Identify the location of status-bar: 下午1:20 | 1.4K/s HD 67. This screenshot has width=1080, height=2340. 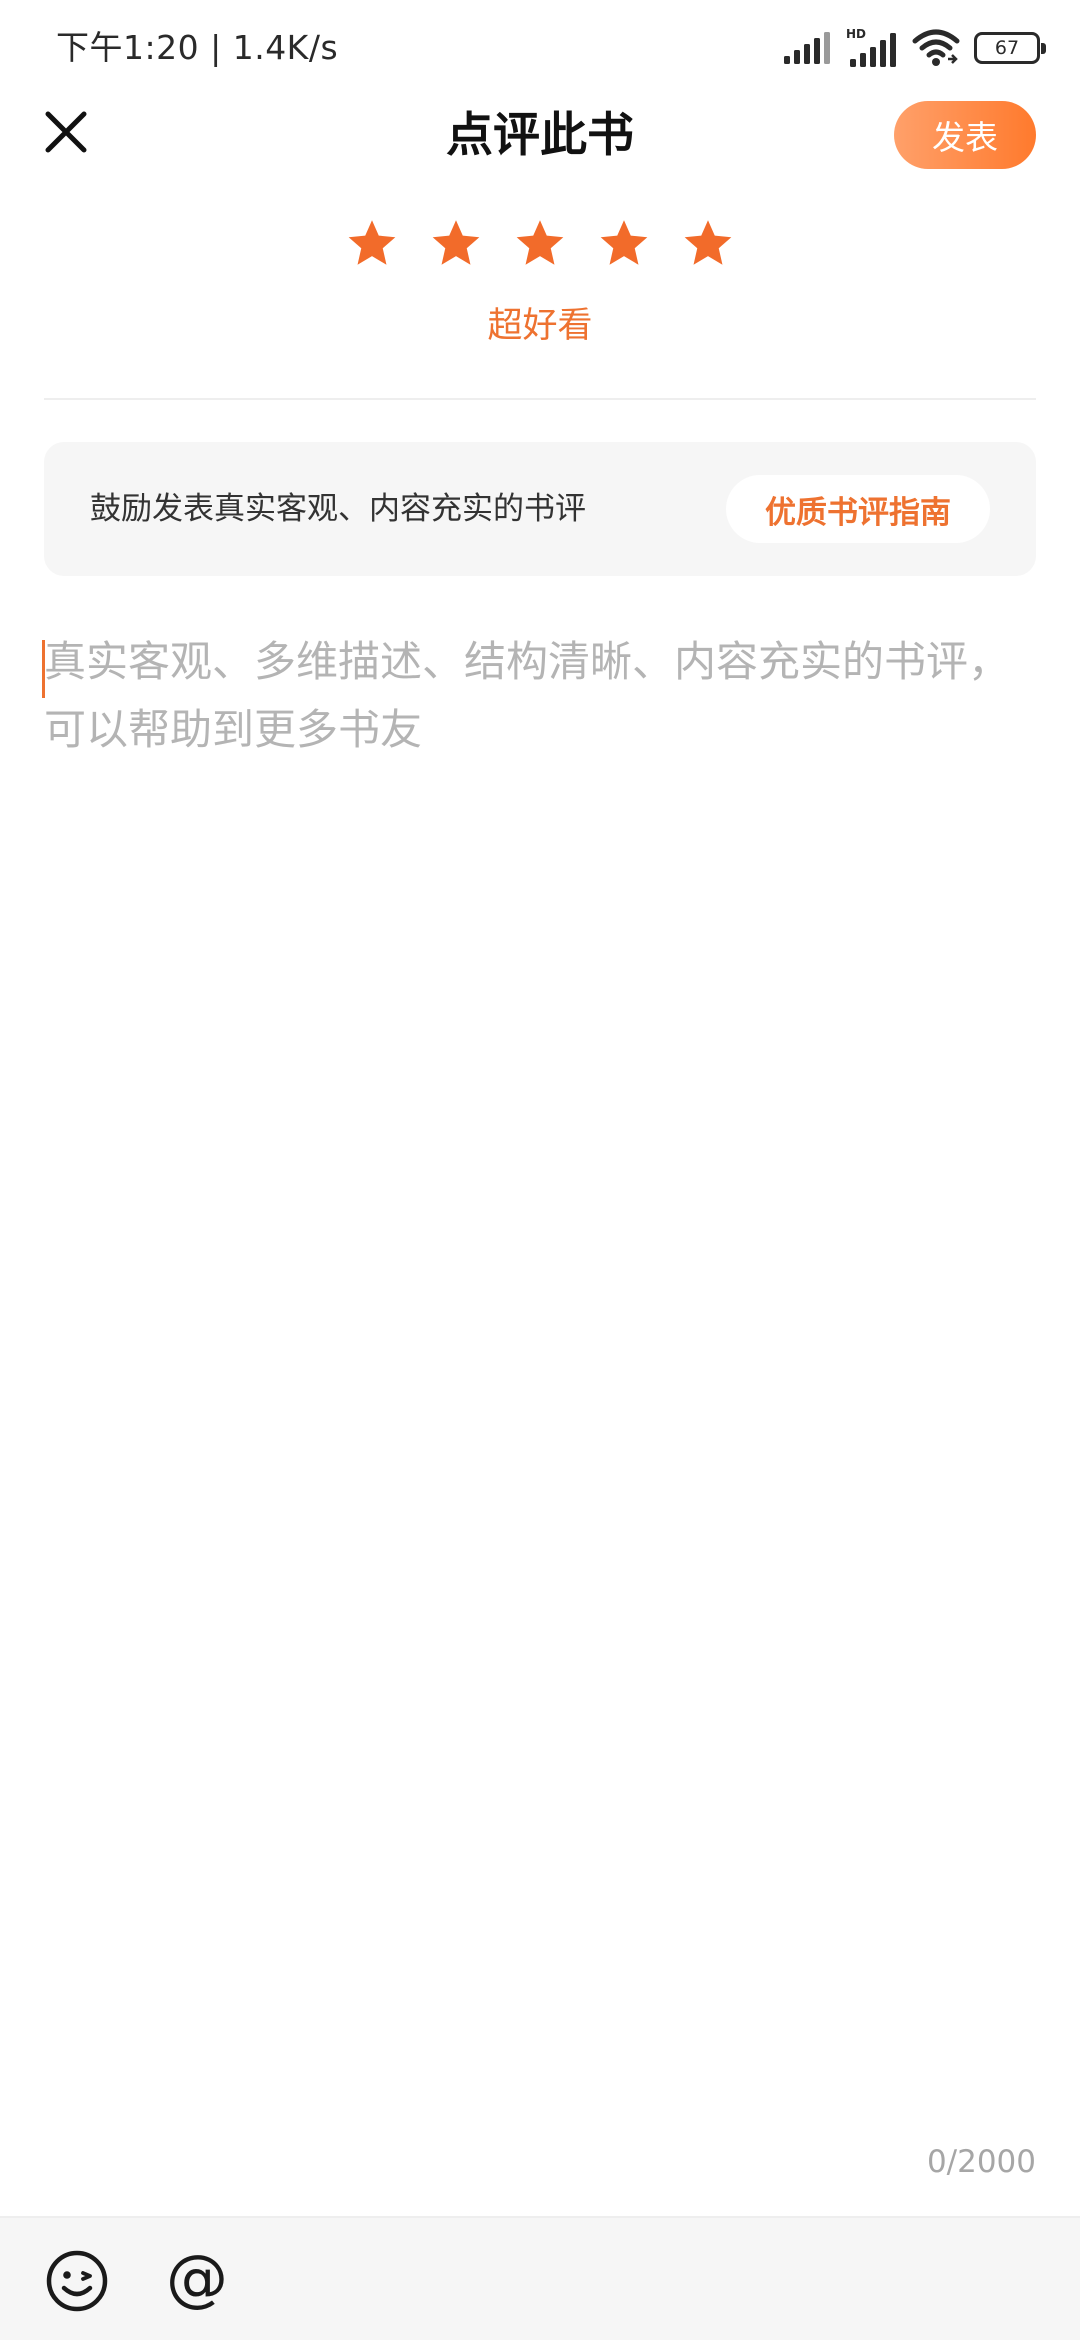
(540, 48).